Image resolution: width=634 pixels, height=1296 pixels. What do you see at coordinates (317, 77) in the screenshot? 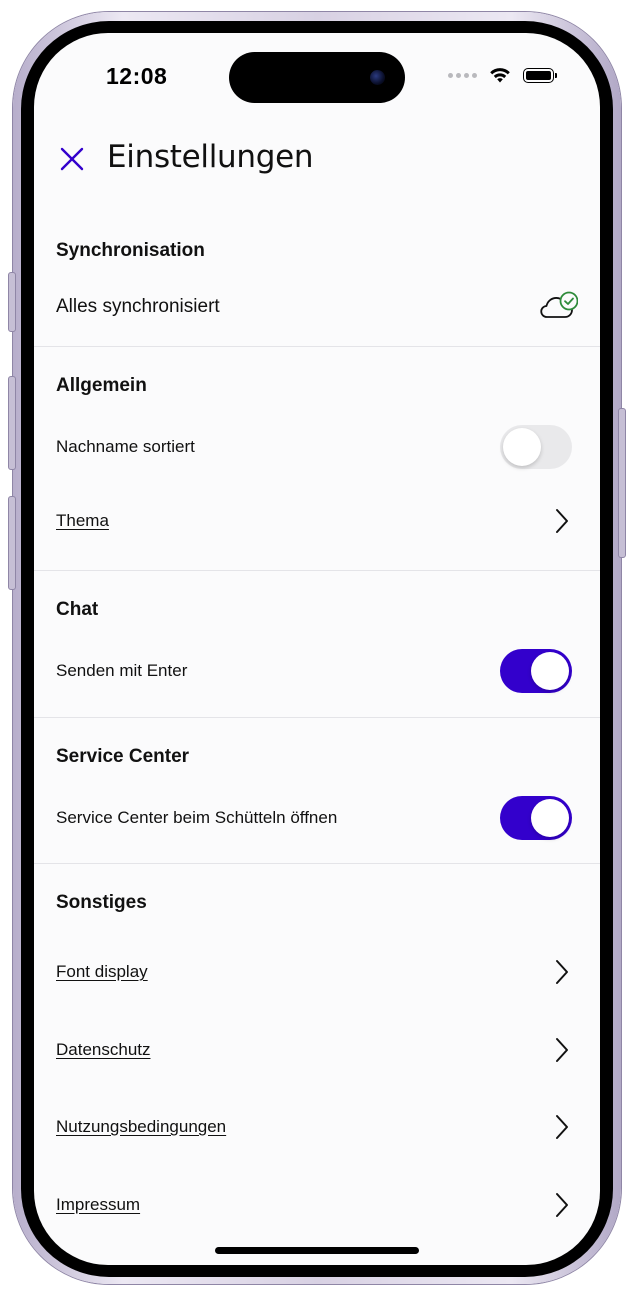
I see `dynamic-island` at bounding box center [317, 77].